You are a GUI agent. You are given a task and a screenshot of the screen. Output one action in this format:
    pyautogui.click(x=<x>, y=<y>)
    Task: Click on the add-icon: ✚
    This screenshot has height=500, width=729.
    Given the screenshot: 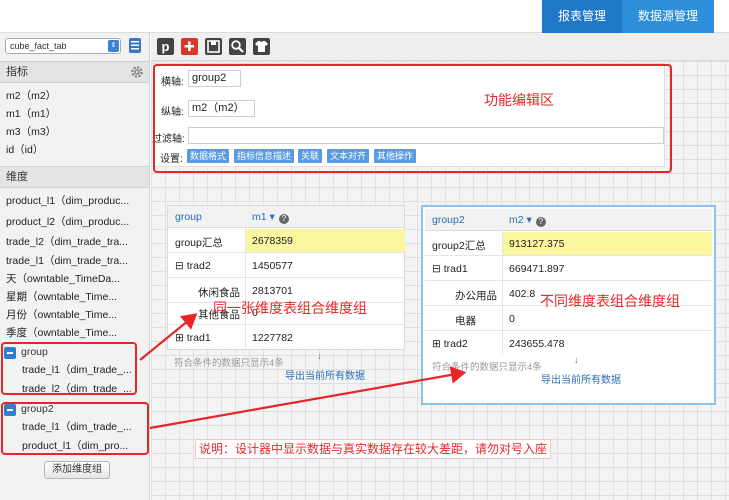 What is the action you would take?
    pyautogui.click(x=189, y=46)
    